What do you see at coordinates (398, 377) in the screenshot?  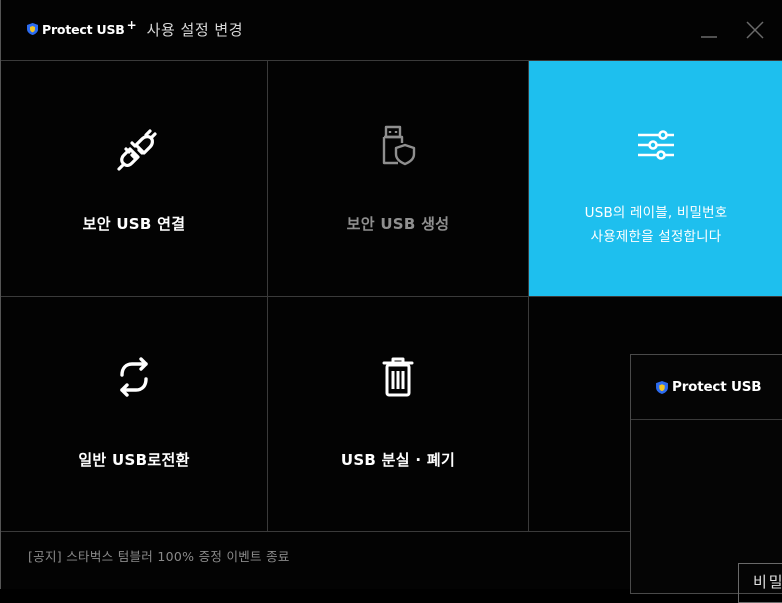 I see `trash-icon` at bounding box center [398, 377].